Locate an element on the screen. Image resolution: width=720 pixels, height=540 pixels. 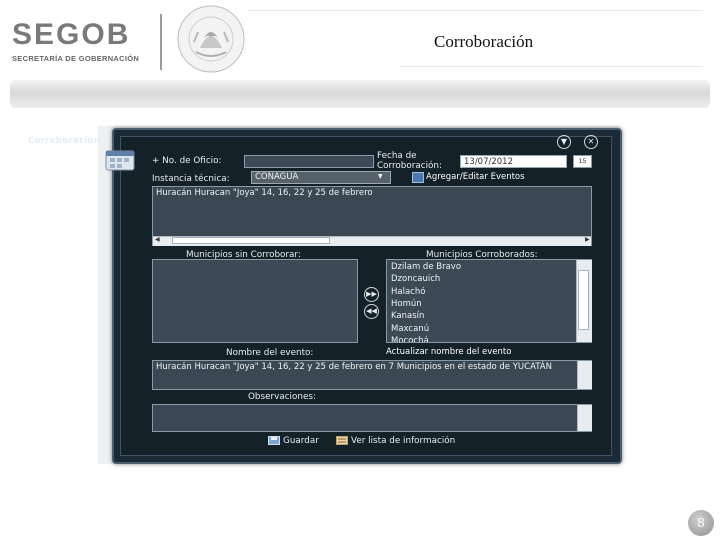
observaciones-scrollbar is located at coordinates (584, 418).